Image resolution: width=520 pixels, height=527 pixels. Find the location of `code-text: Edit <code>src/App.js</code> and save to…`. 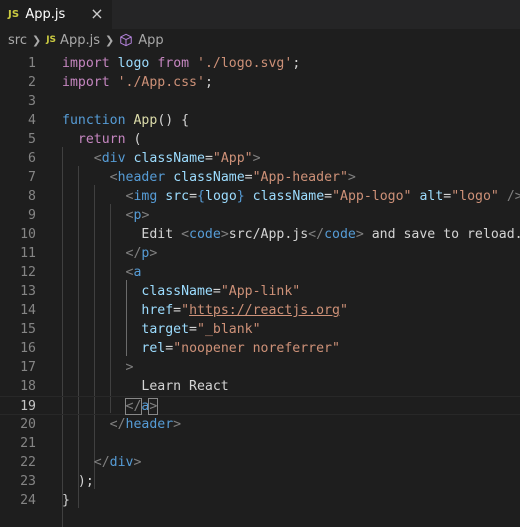

code-text: Edit <code>src/App.js</code> and save to… is located at coordinates (291, 234).